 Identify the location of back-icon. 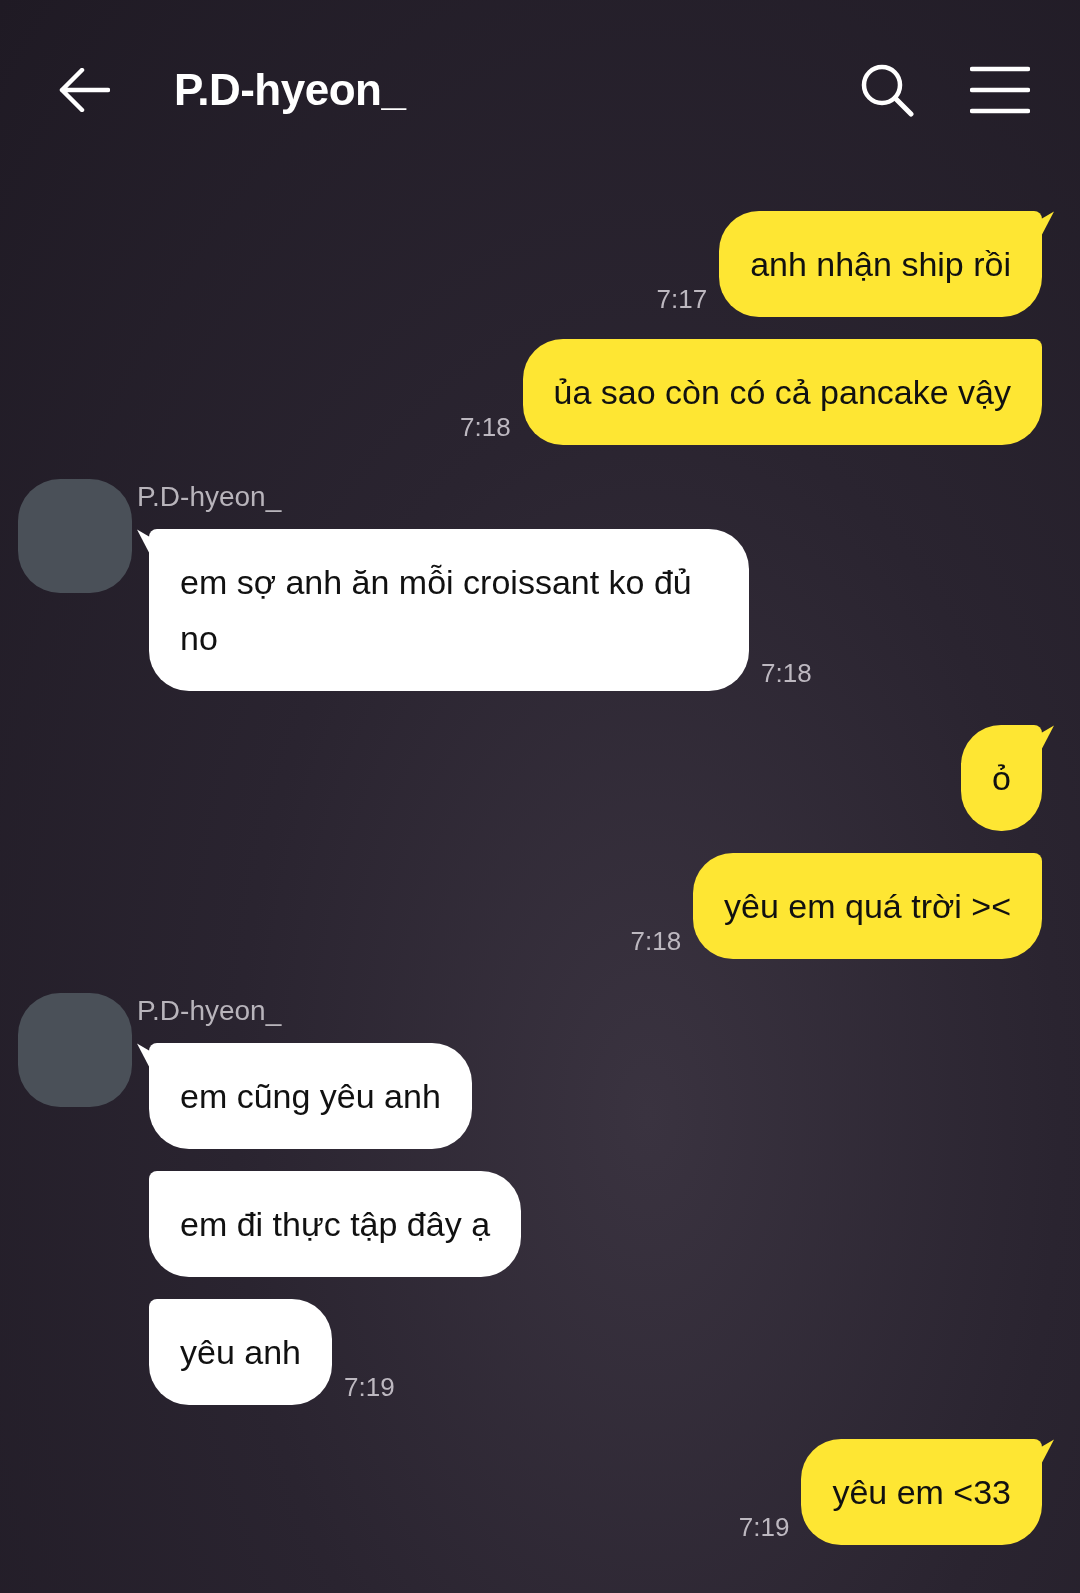
(84, 90).